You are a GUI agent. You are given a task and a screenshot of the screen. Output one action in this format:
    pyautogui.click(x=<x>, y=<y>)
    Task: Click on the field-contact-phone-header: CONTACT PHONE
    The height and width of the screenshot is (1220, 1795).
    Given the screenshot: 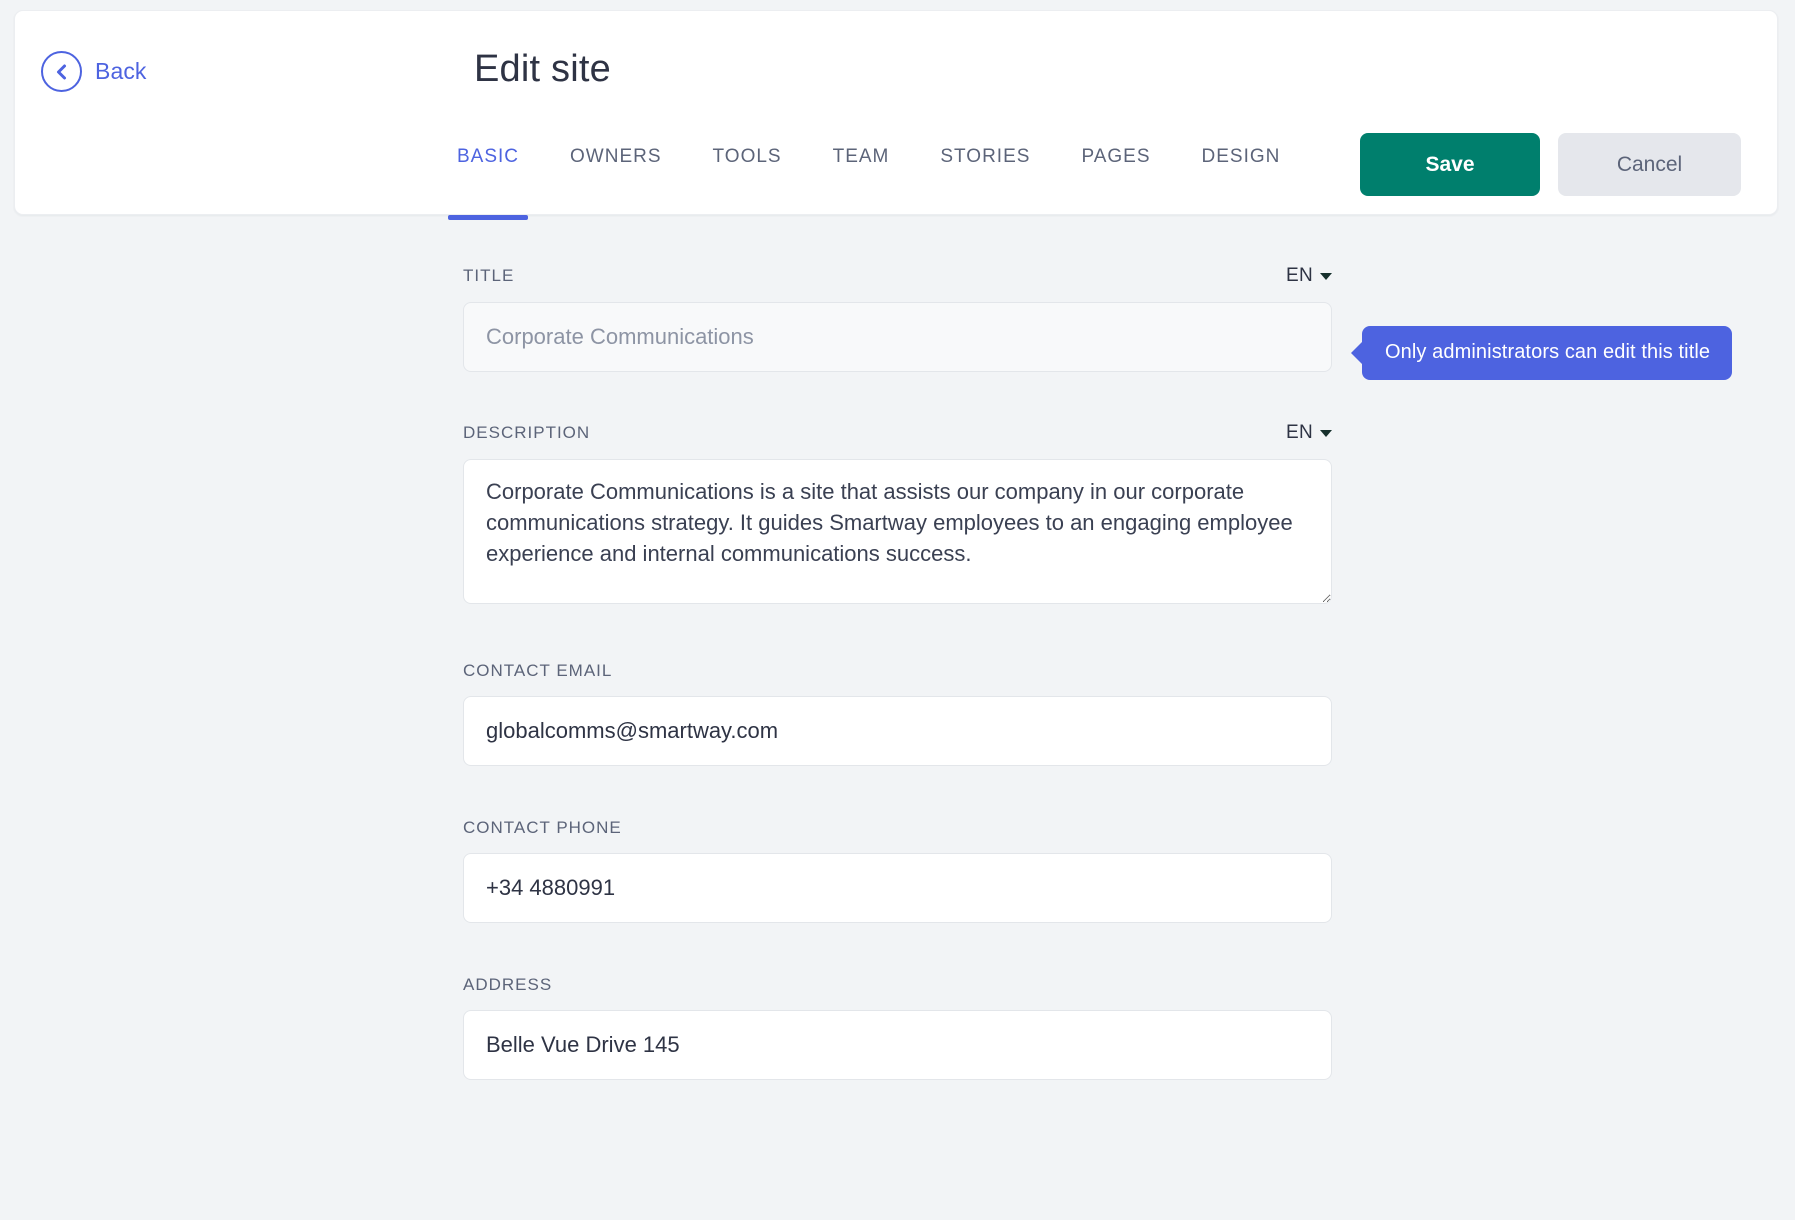 What is the action you would take?
    pyautogui.click(x=897, y=828)
    